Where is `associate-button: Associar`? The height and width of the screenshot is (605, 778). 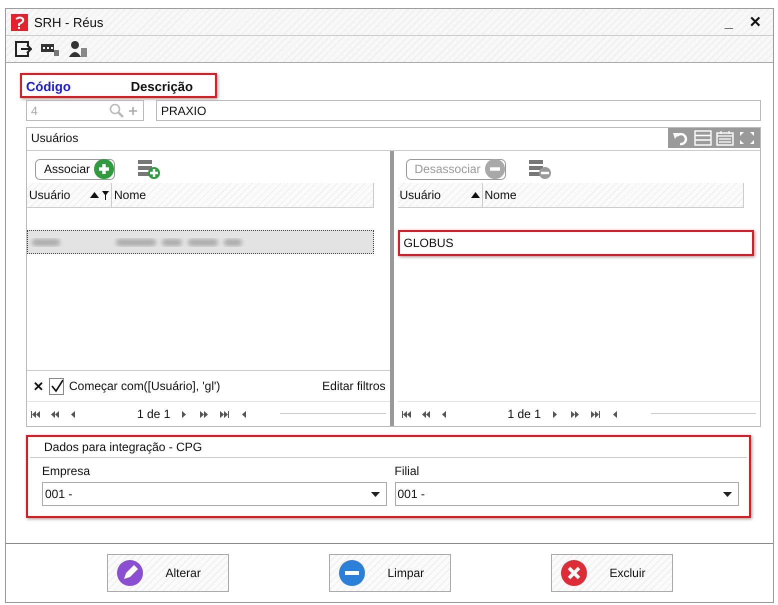 associate-button: Associar is located at coordinates (75, 169).